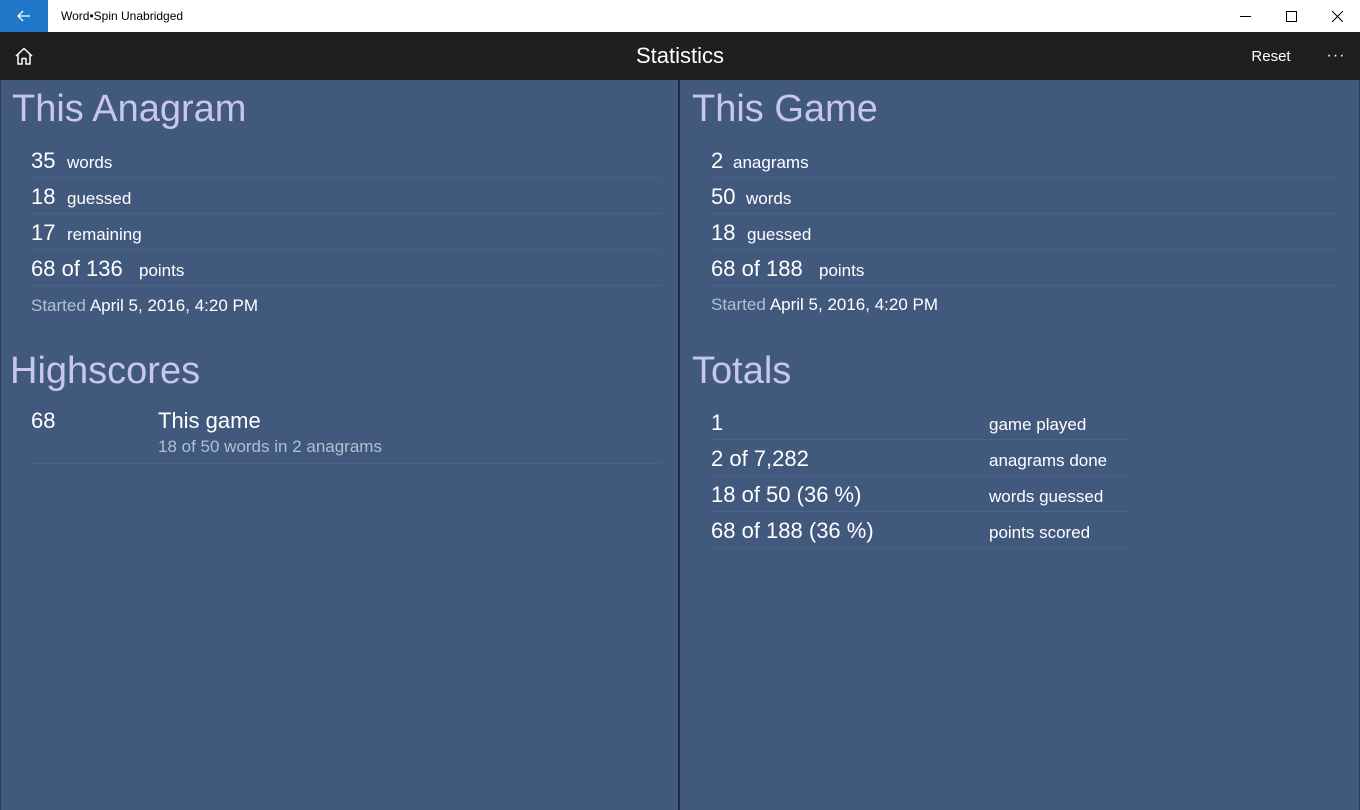 The image size is (1360, 810). Describe the element at coordinates (785, 109) in the screenshot. I see `this-game-heading: This Game` at that location.